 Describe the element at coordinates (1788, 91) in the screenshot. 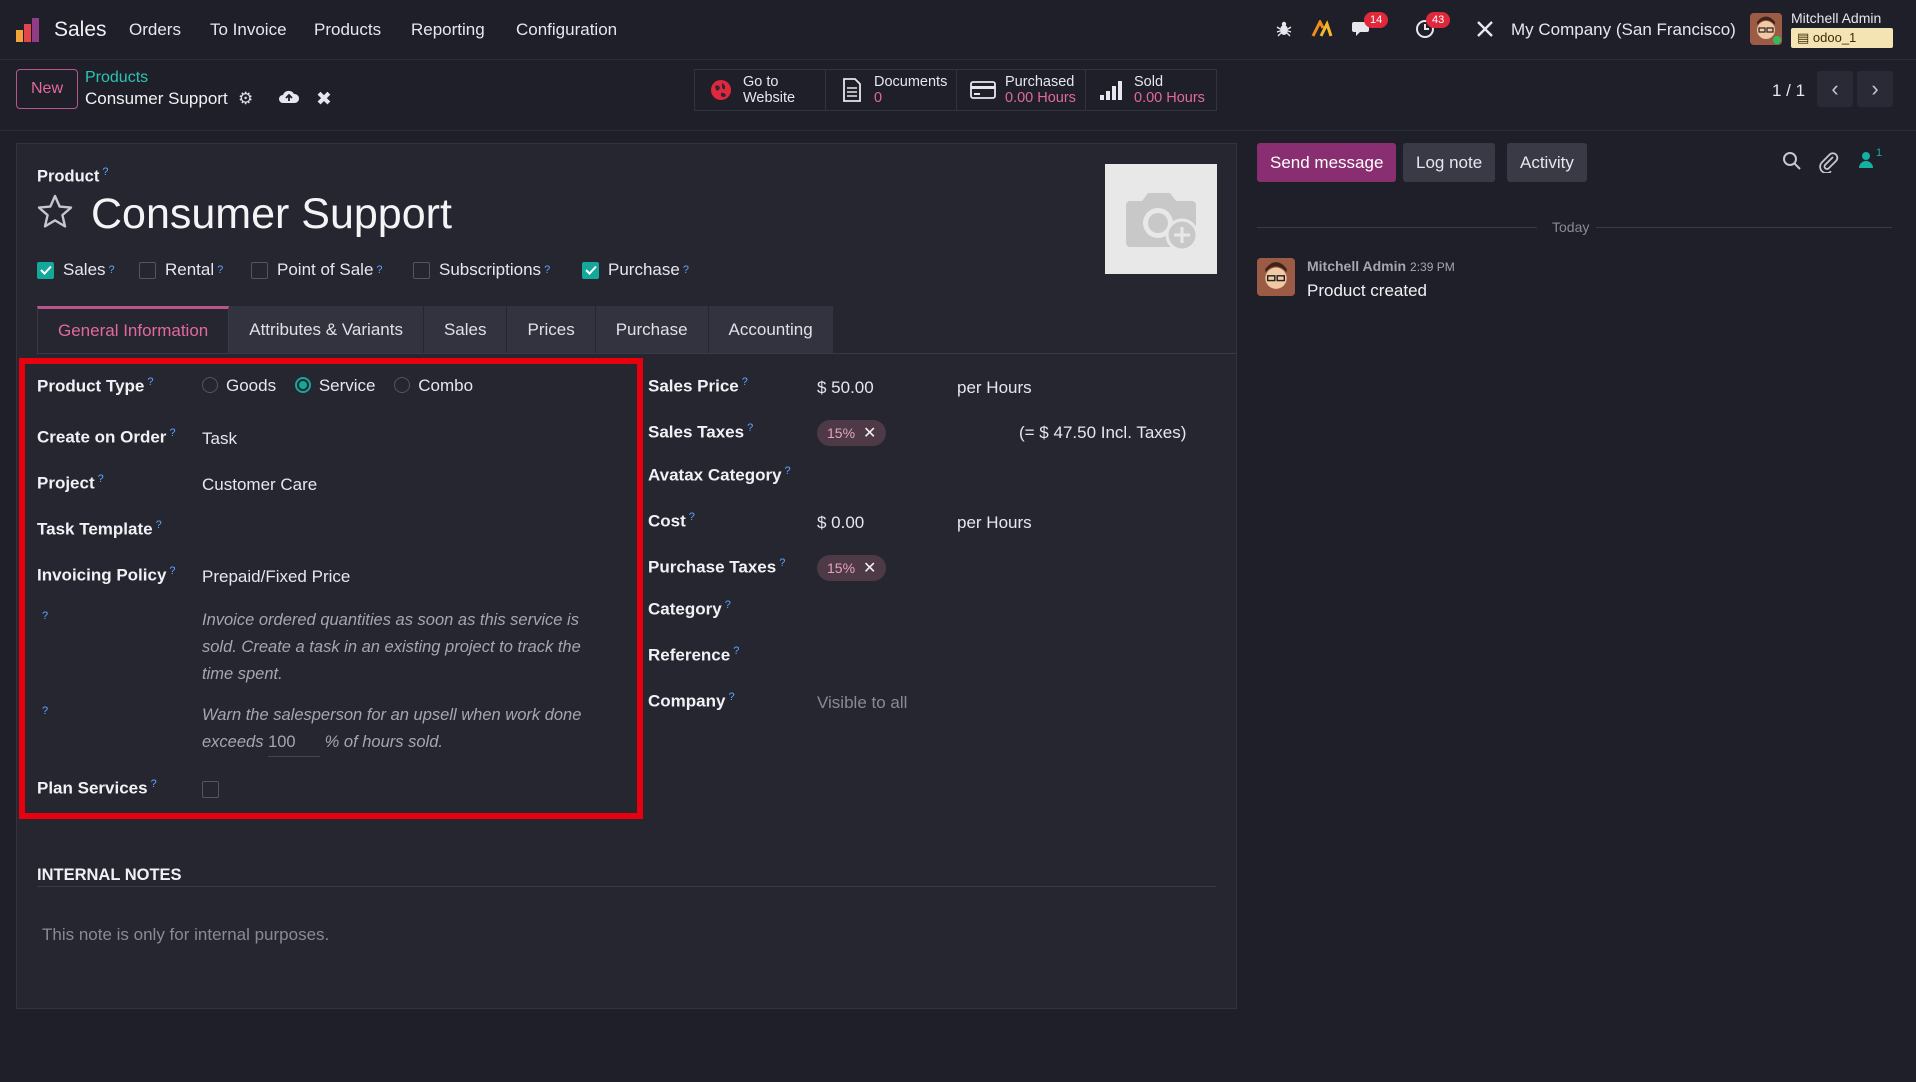

I see `pager-value: 1 / 1` at that location.